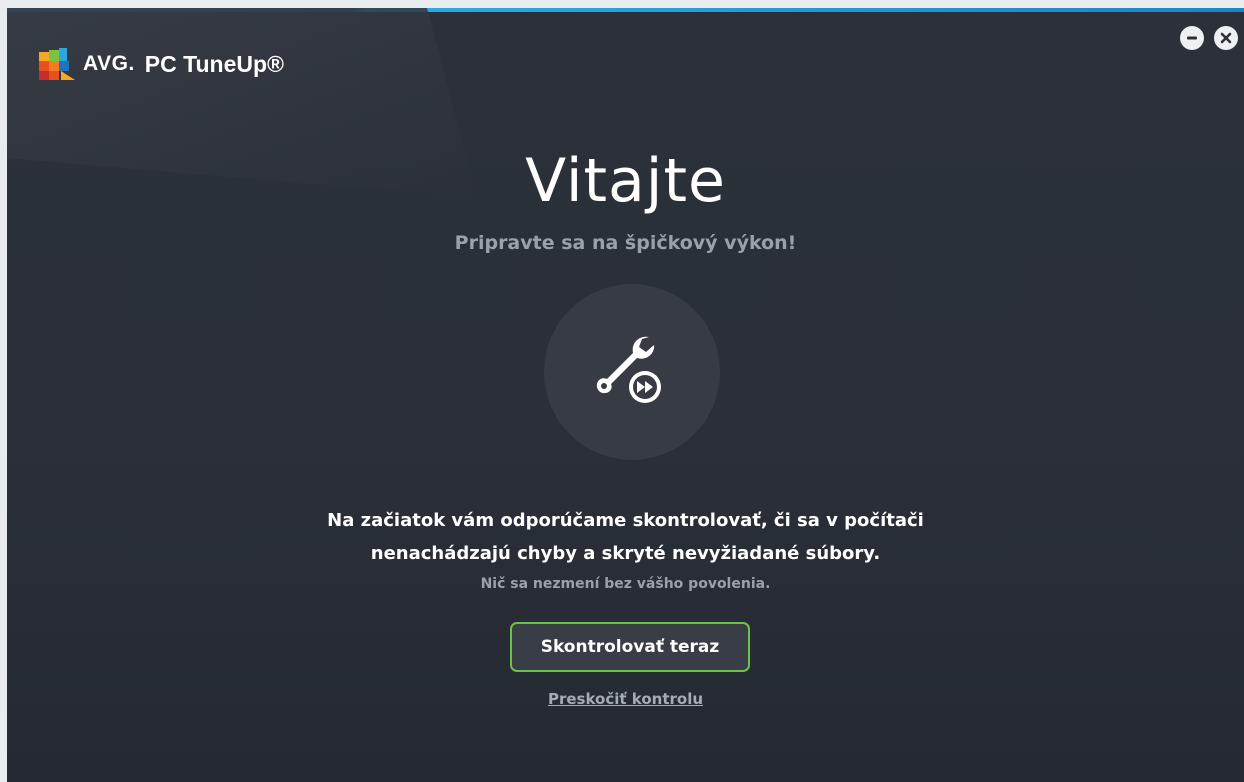 Image resolution: width=1244 pixels, height=782 pixels. What do you see at coordinates (1209, 38) in the screenshot?
I see `window-controls` at bounding box center [1209, 38].